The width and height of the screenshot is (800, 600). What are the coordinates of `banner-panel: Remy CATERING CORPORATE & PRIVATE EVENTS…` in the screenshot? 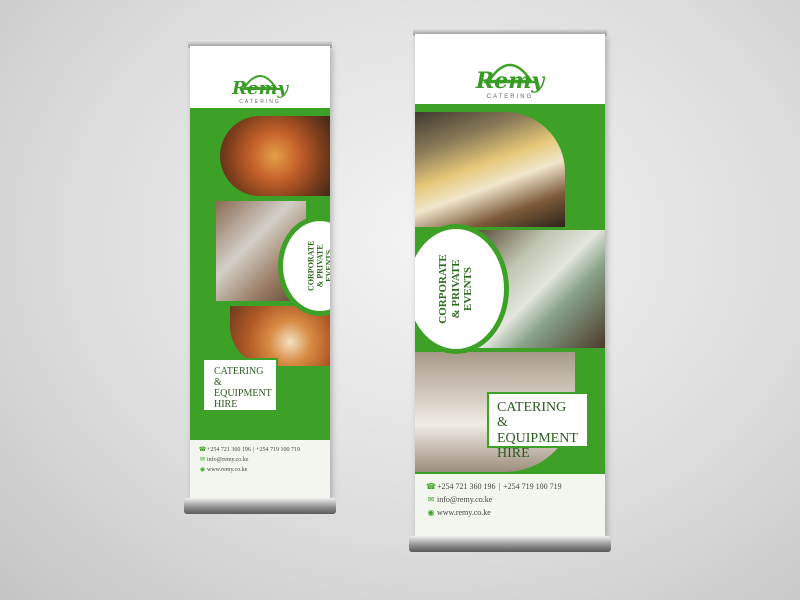 It's located at (260, 272).